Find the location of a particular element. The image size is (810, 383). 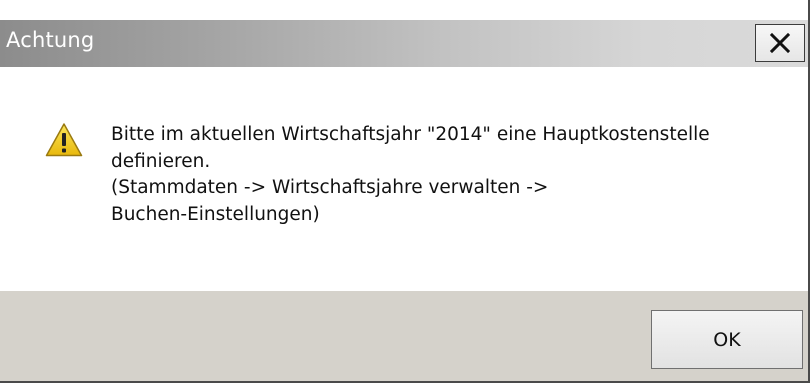

close-icon is located at coordinates (780, 43).